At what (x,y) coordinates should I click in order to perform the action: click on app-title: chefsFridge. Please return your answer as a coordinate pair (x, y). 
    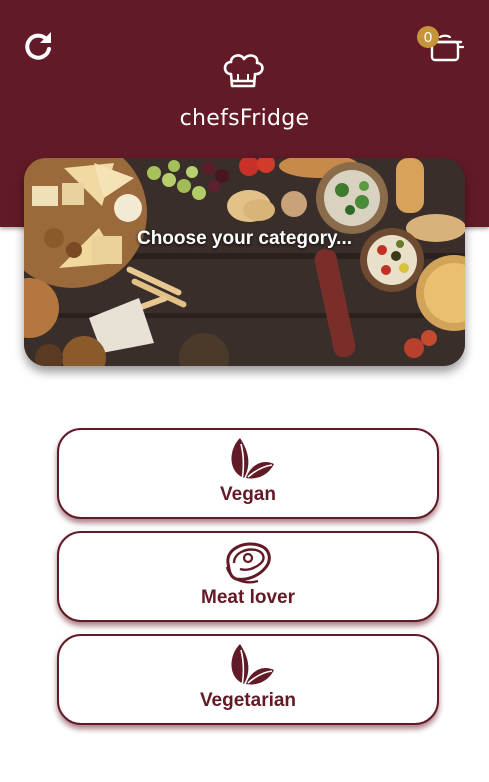
    Looking at the image, I should click on (244, 118).